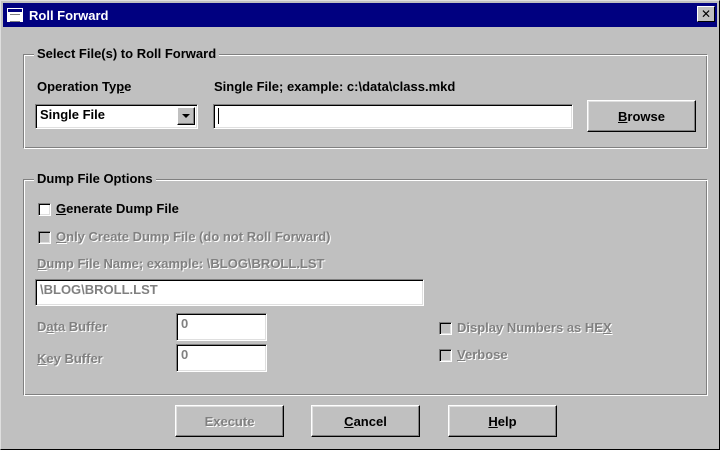 The image size is (720, 450). Describe the element at coordinates (72, 326) in the screenshot. I see `data-buffer-label: Data Buffer` at that location.